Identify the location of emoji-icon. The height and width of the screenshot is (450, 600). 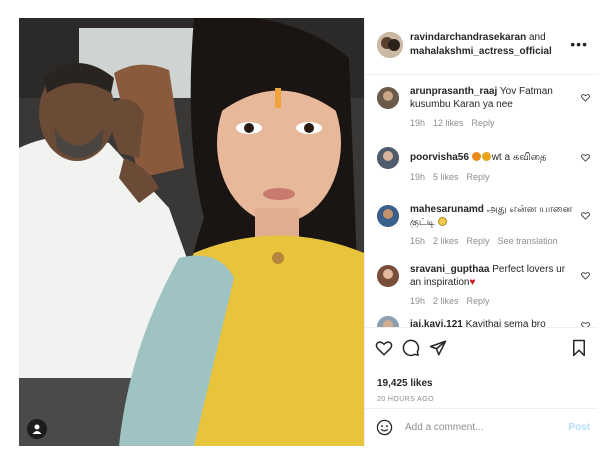
(384, 427).